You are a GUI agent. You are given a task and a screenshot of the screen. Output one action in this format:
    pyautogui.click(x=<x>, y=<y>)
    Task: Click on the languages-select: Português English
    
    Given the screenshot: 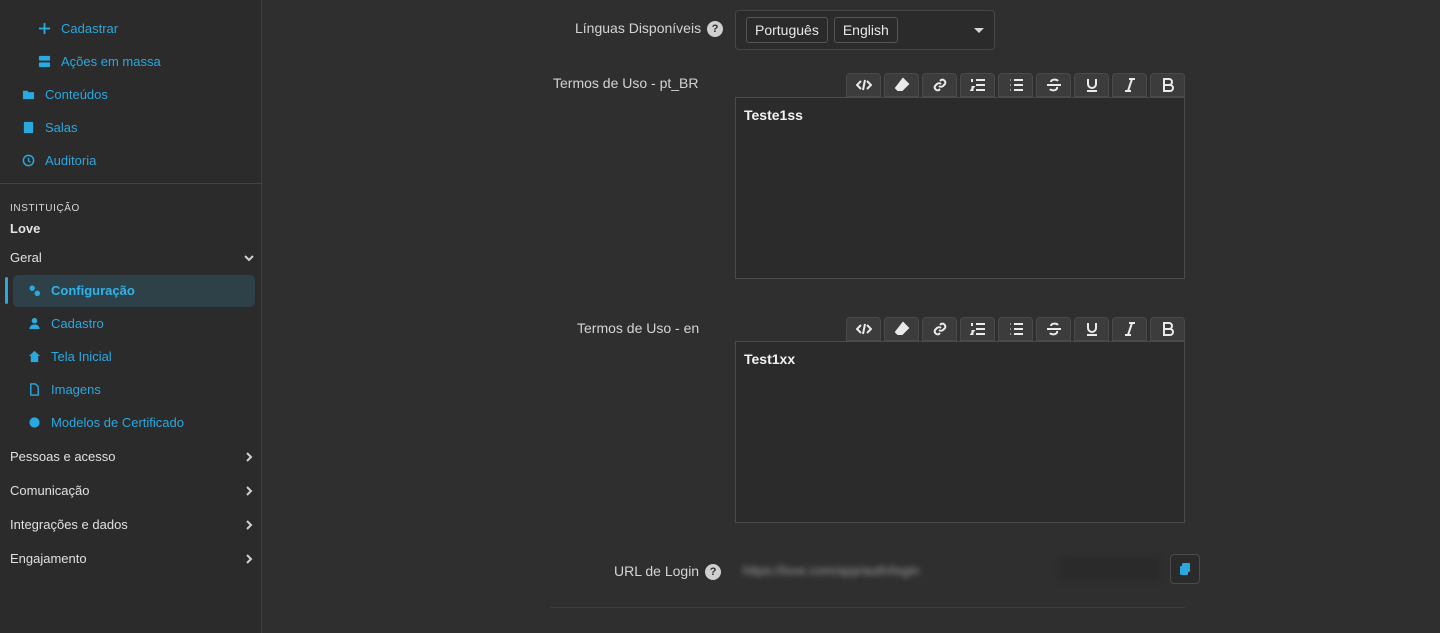 What is the action you would take?
    pyautogui.click(x=865, y=30)
    